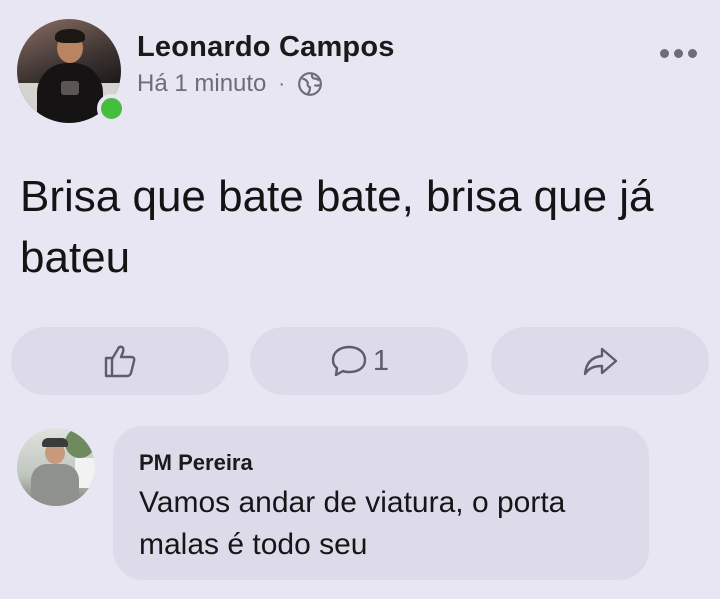  I want to click on post-time: Há 1 minuto, so click(201, 84).